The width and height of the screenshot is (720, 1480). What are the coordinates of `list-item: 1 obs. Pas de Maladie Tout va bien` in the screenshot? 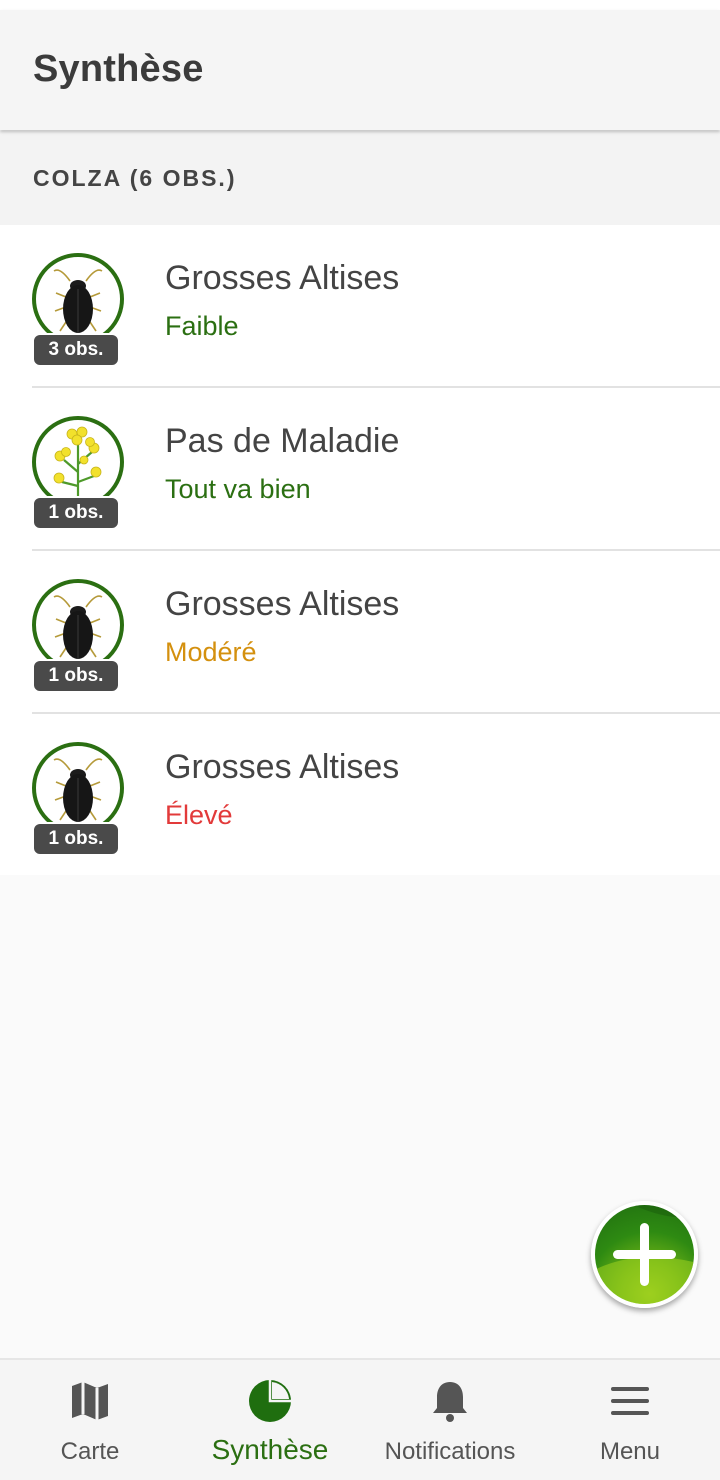 It's located at (360, 469).